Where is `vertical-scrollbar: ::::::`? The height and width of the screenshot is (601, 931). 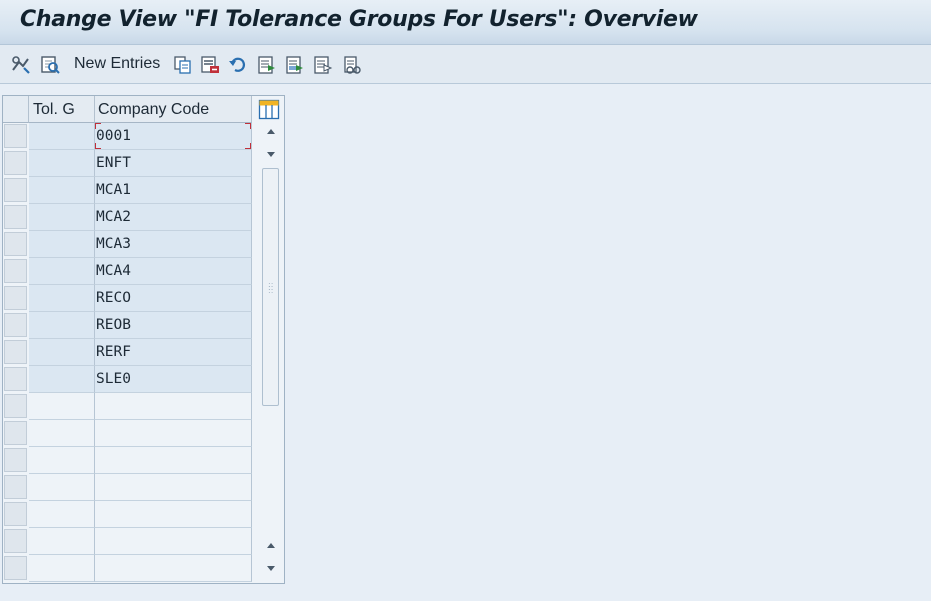
vertical-scrollbar: :::::: is located at coordinates (271, 352).